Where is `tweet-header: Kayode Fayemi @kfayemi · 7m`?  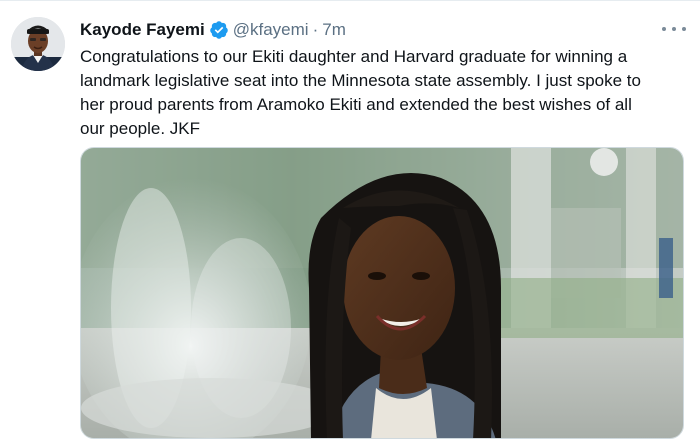
tweet-header: Kayode Fayemi @kfayemi · 7m is located at coordinates (213, 30).